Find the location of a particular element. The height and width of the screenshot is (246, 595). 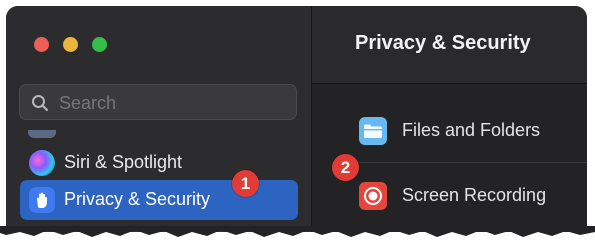

search-field is located at coordinates (158, 102).